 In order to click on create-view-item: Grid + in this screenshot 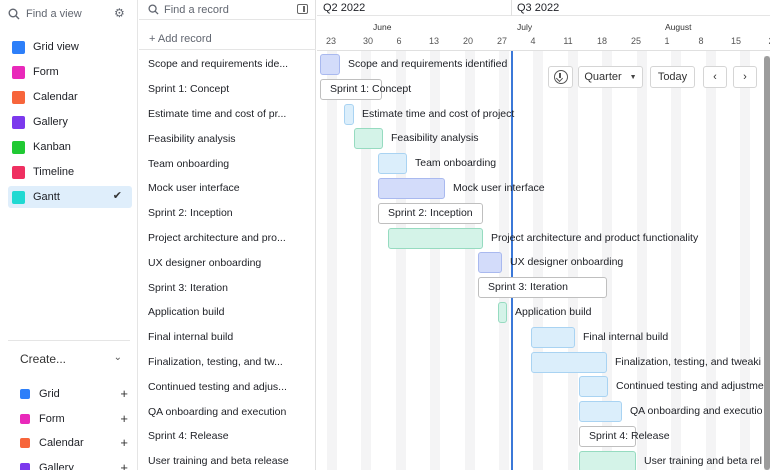, I will do `click(74, 394)`.